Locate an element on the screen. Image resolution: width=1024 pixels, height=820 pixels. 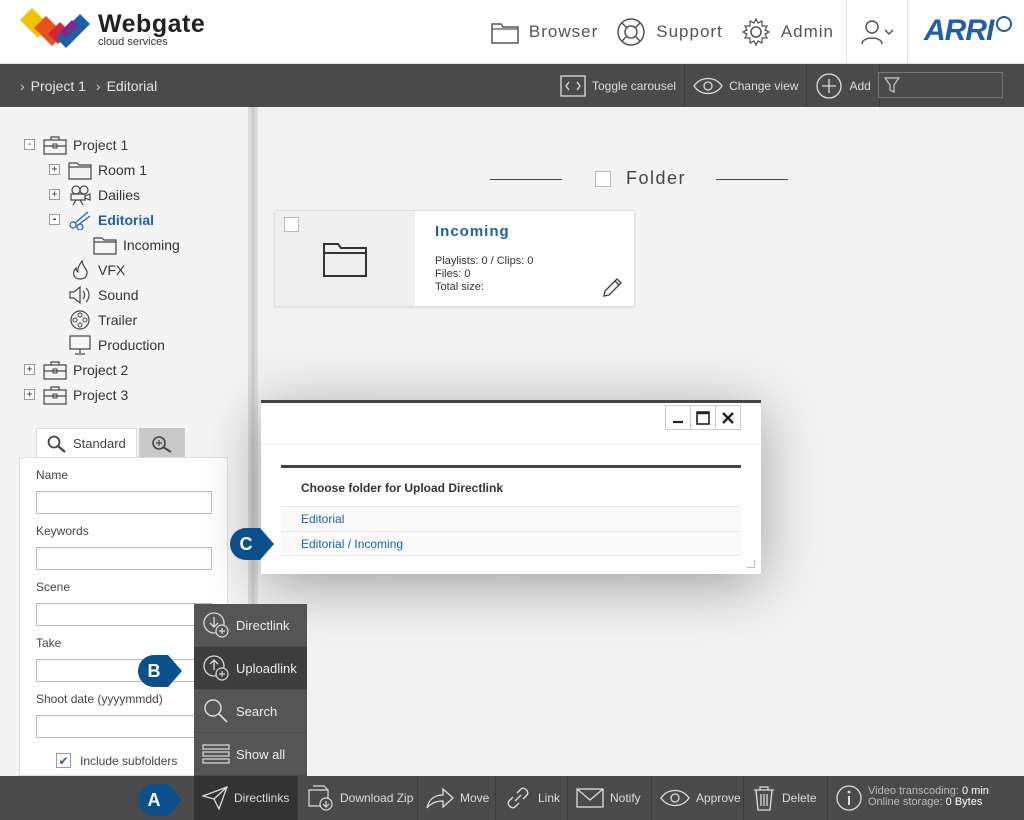
edit-folder-button is located at coordinates (612, 290).